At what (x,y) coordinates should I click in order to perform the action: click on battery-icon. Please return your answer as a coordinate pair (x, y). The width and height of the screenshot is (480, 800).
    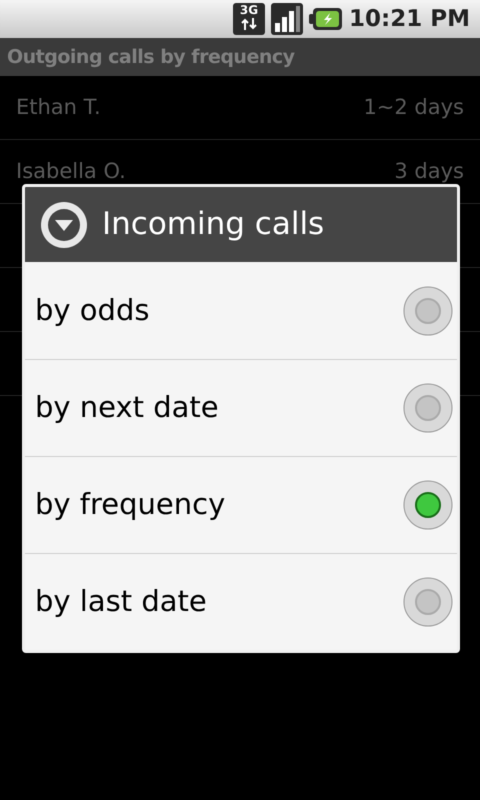
    Looking at the image, I should click on (326, 19).